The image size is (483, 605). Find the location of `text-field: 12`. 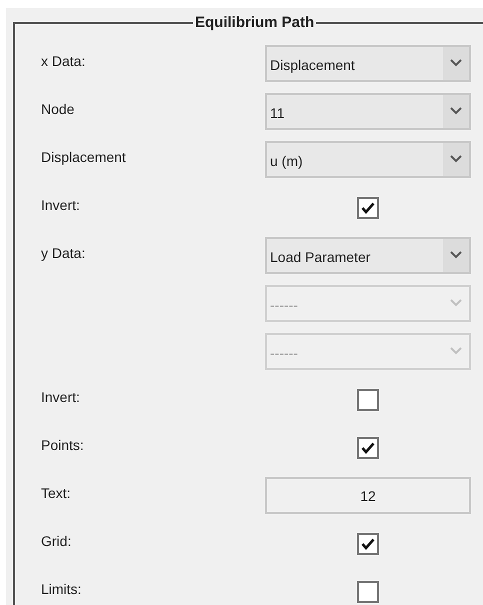

text-field: 12 is located at coordinates (368, 495).